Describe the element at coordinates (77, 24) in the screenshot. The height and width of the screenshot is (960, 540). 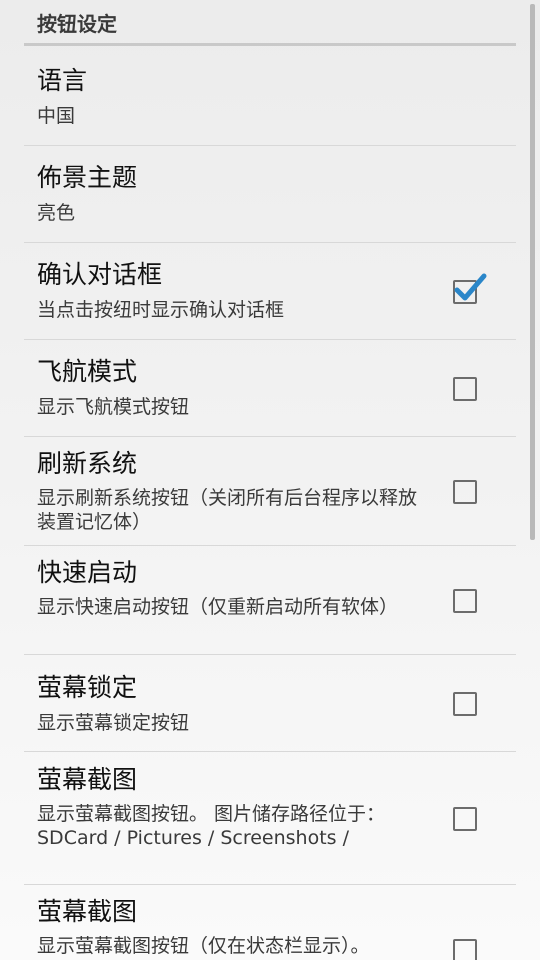
I see `section-title: 按钮设定` at that location.